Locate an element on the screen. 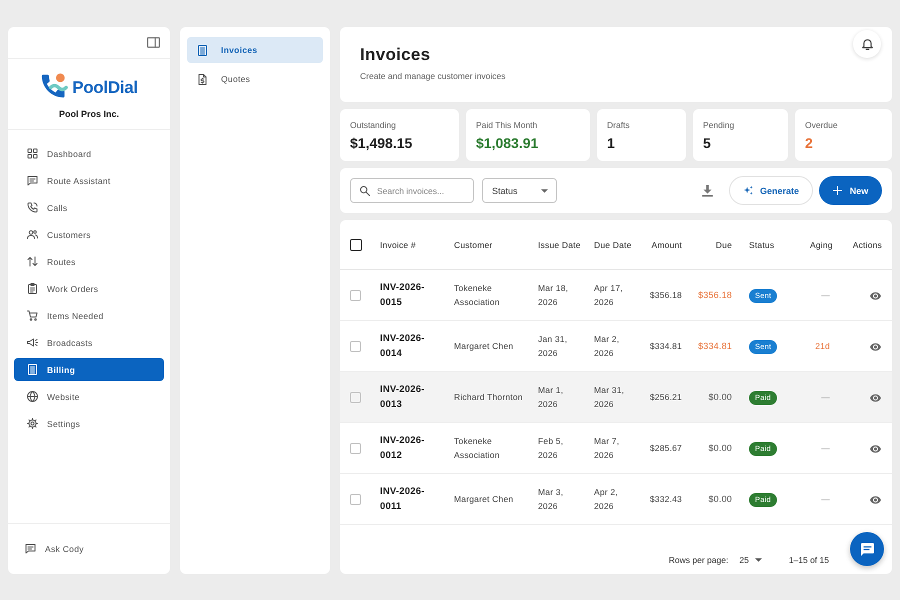  globe-icon is located at coordinates (32, 396).